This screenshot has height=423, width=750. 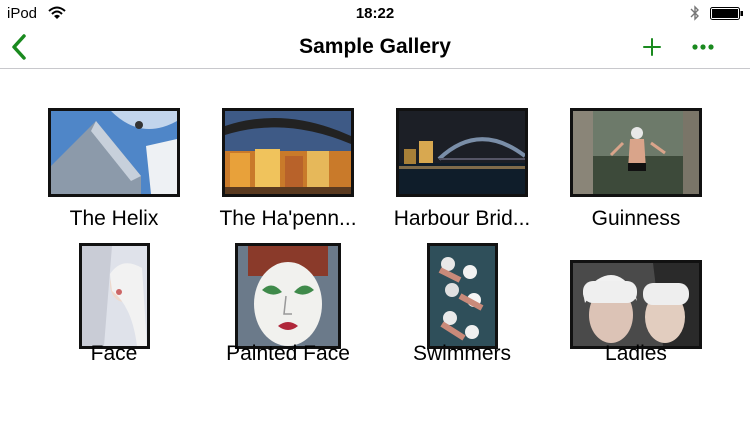 I want to click on item-title: Ladies, so click(x=636, y=353).